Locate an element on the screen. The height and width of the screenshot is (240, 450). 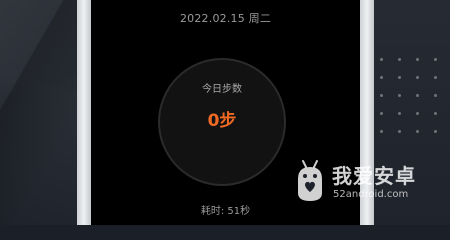
date-label: 2022.02.15 周二 is located at coordinates (225, 18).